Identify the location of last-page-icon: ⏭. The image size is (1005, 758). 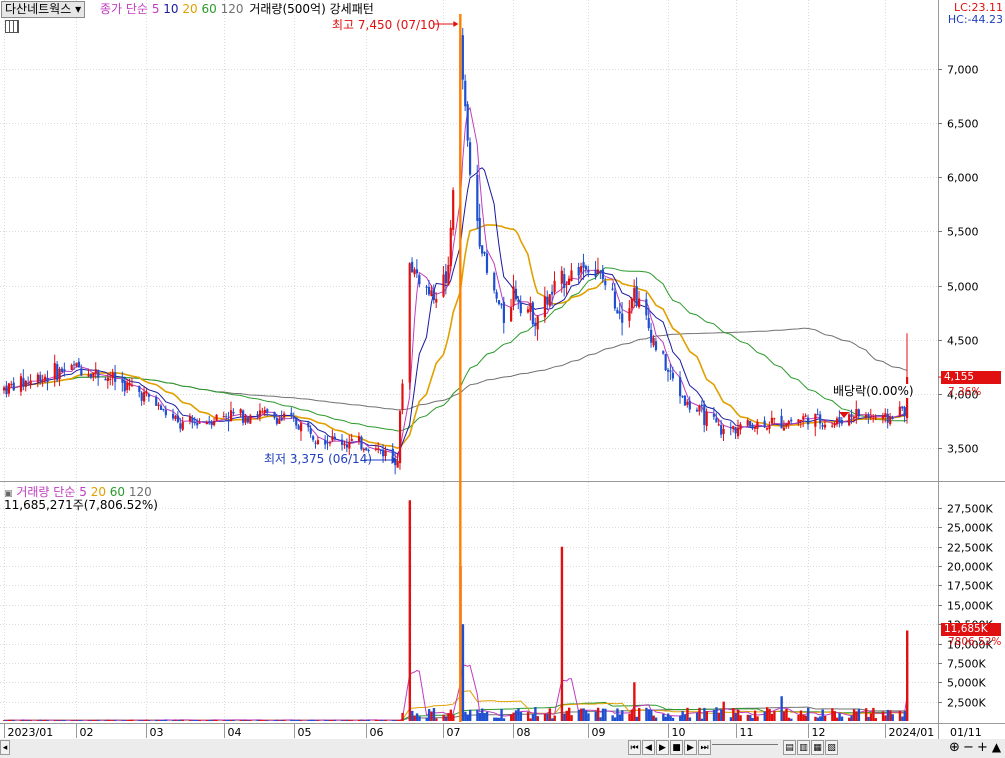
(704, 747).